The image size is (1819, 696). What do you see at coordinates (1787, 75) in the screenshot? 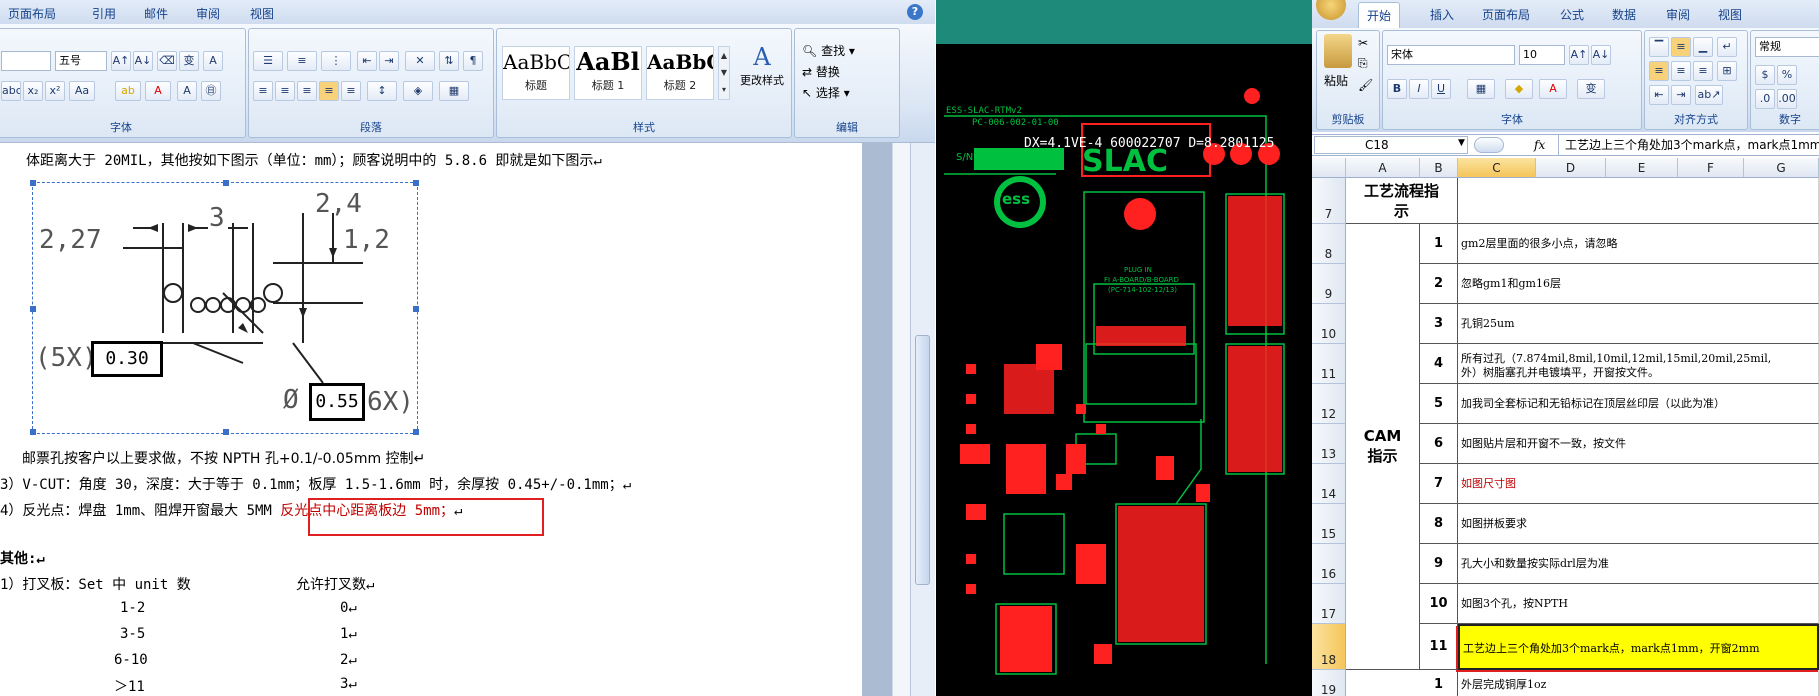
I see `percent-icon: %` at bounding box center [1787, 75].